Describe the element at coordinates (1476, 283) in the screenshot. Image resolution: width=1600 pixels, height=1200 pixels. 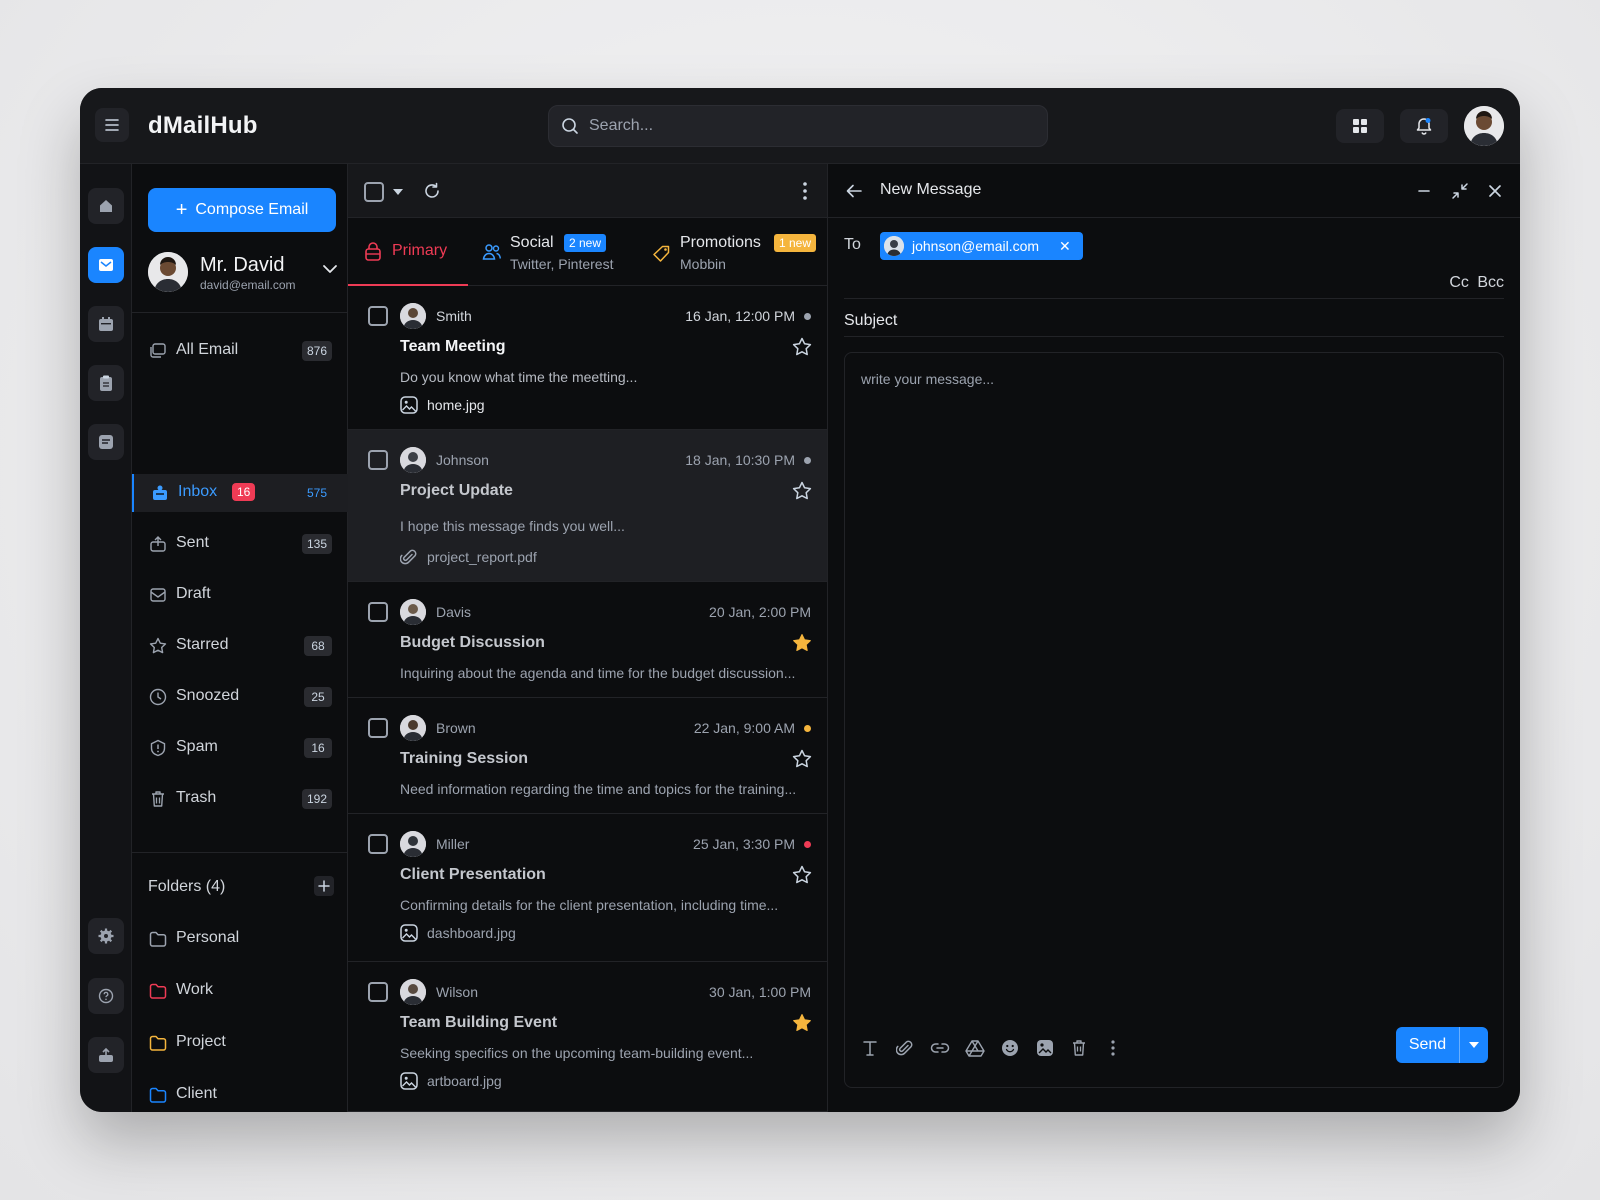
I see `cc-bcc-toggle: Cc Bcc` at that location.